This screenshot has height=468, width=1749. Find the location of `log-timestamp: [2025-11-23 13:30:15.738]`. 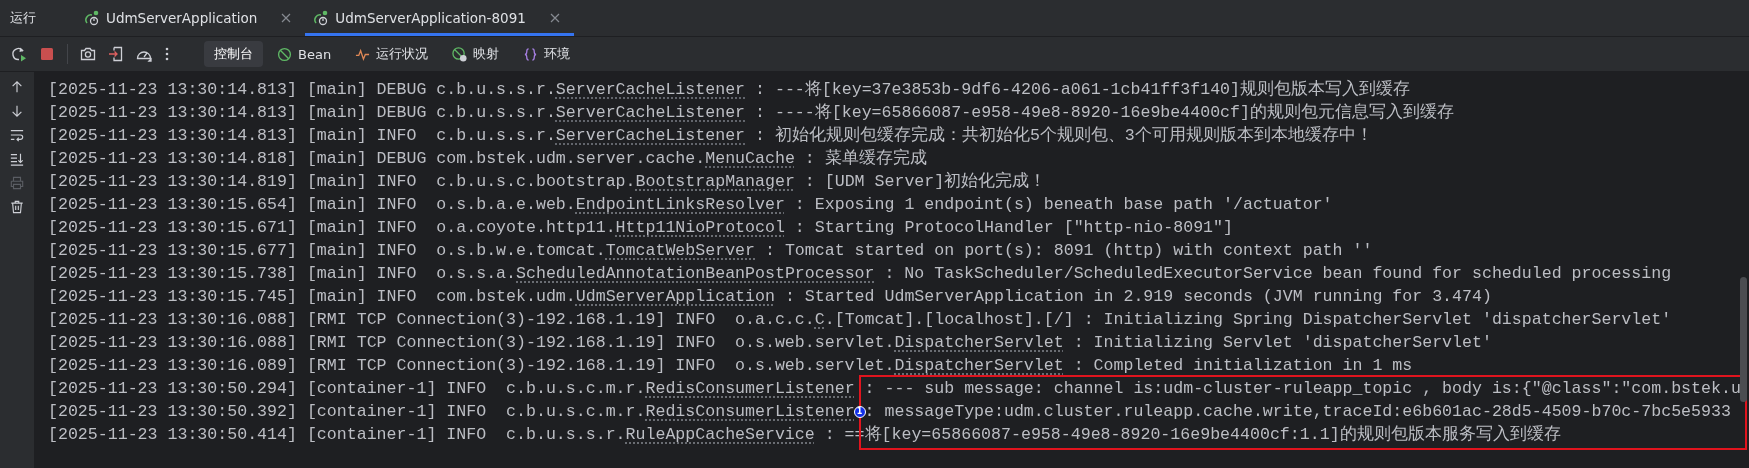

log-timestamp: [2025-11-23 13:30:15.738] is located at coordinates (172, 273).